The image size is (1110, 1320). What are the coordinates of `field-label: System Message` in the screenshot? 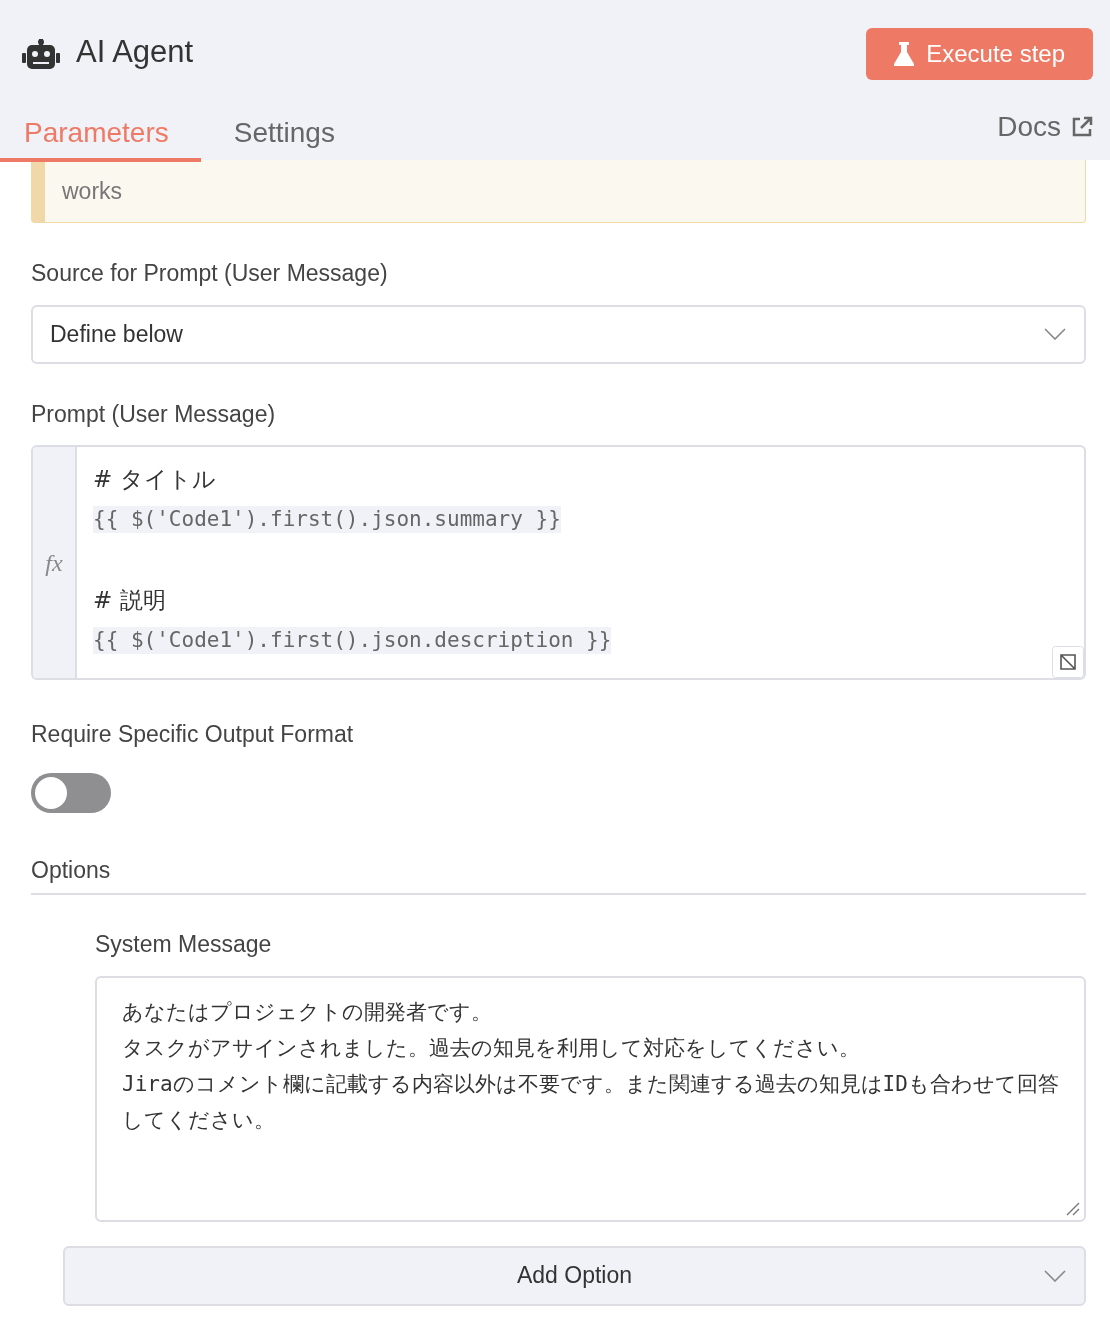 It's located at (184, 944).